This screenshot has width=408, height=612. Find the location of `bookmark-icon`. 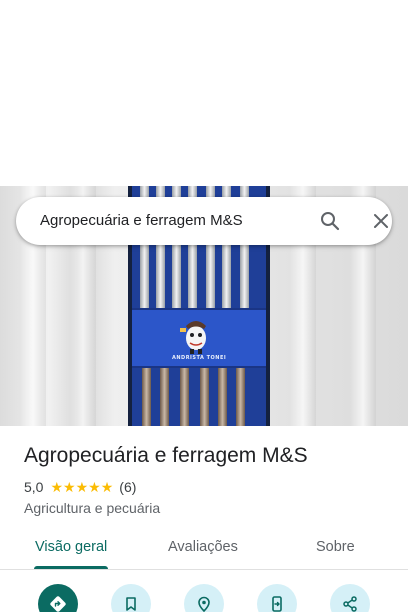

bookmark-icon is located at coordinates (131, 604).